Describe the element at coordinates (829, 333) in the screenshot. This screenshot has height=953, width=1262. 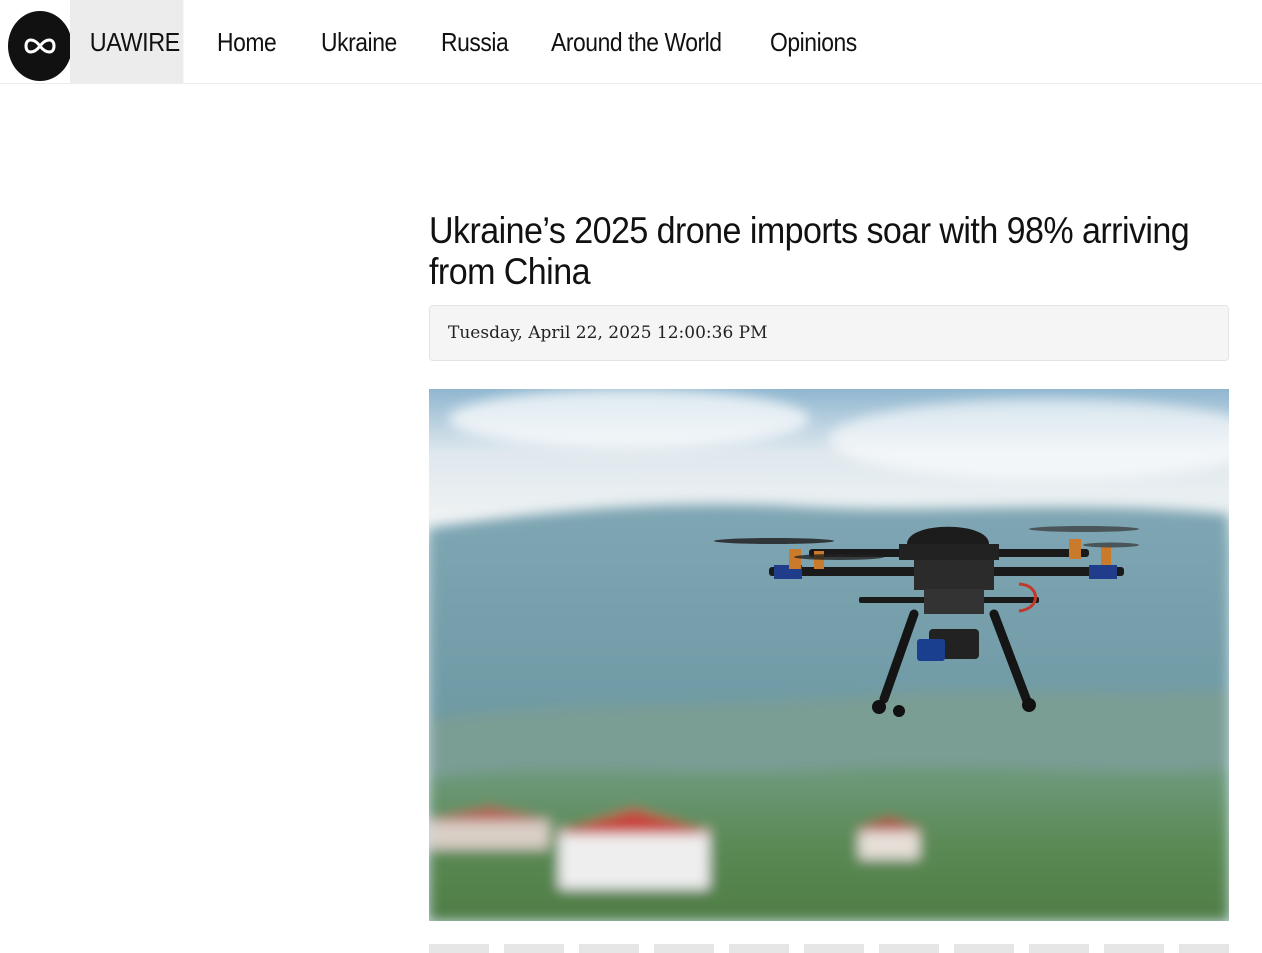
I see `article-date: Tuesday, April 22, 2025 12:00:36 PM` at that location.